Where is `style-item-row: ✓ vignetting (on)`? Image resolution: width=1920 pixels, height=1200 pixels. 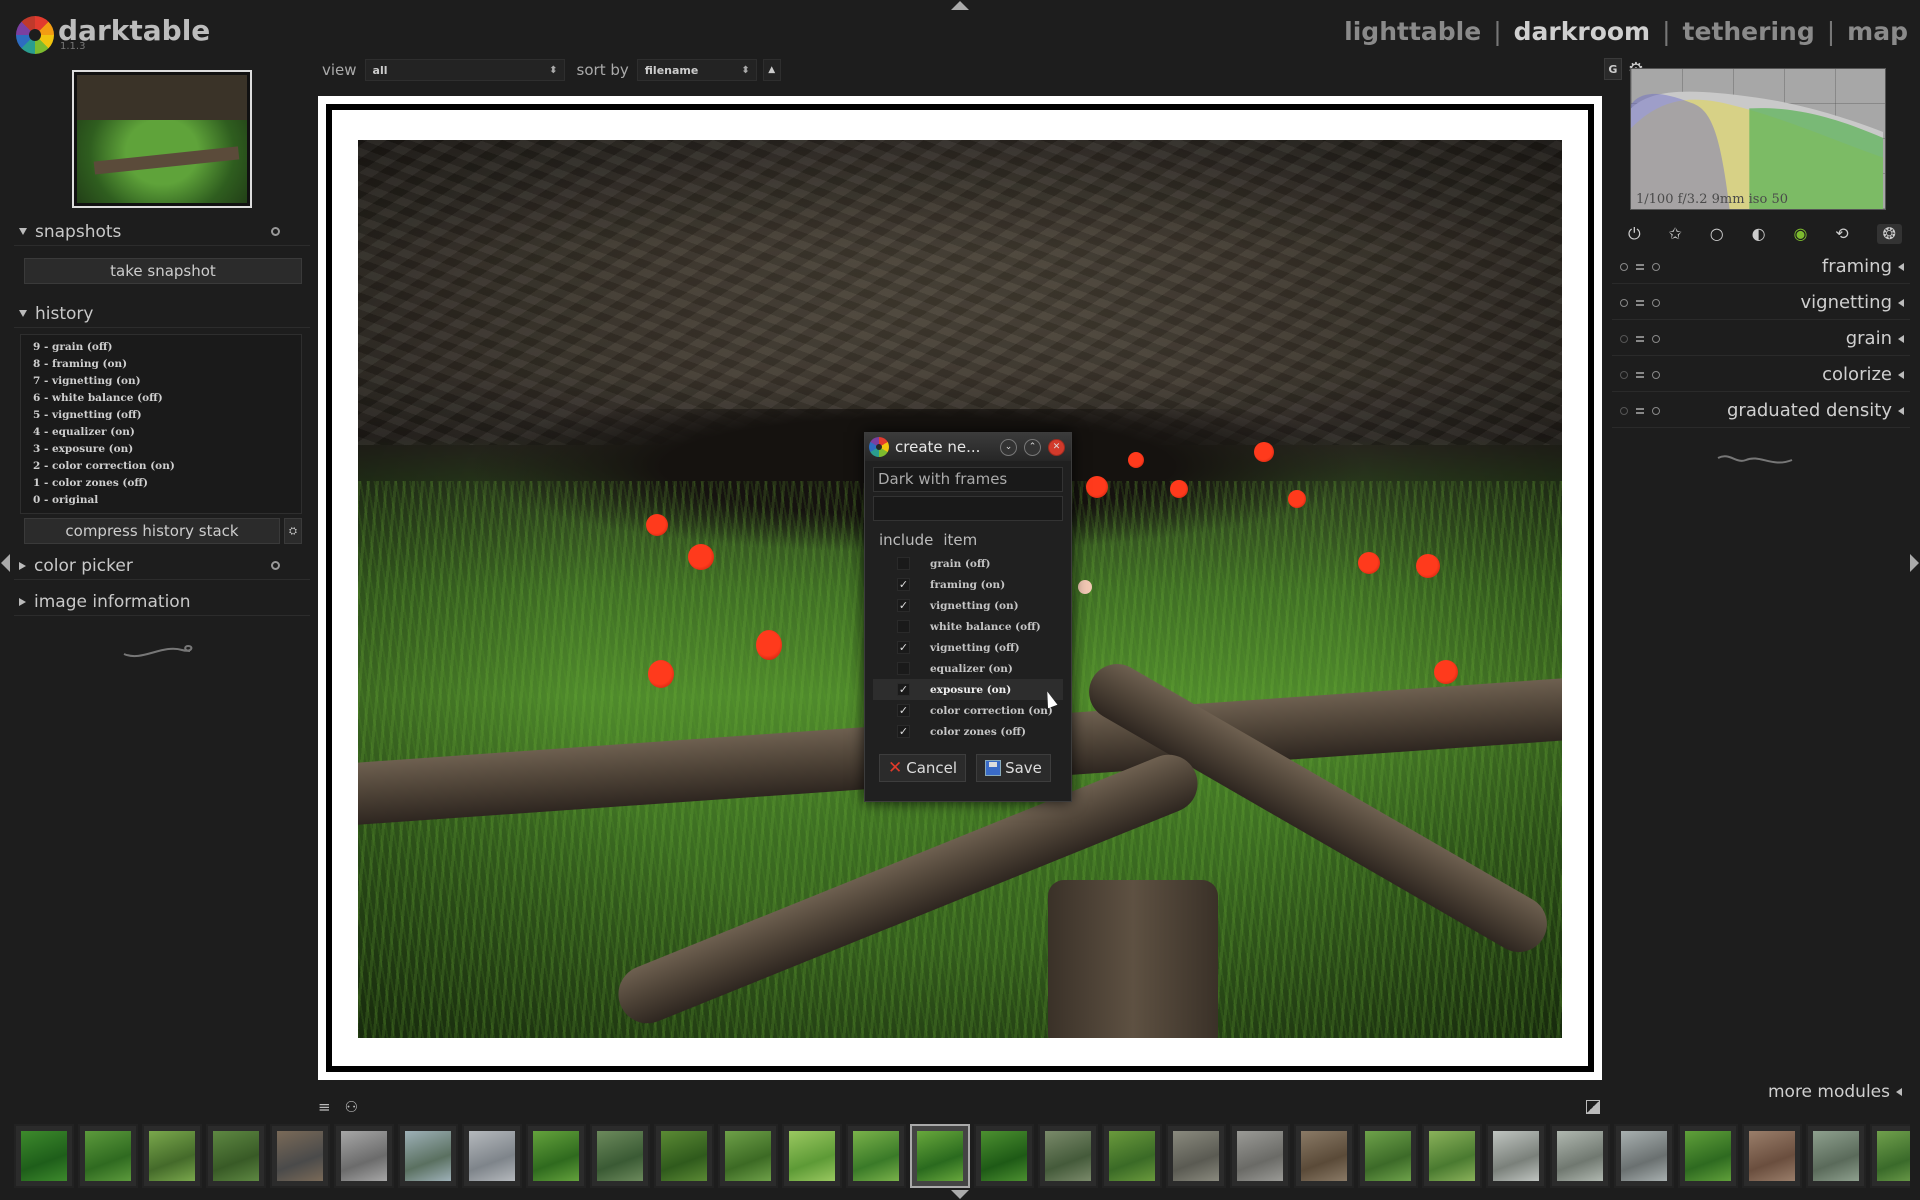
style-item-row: ✓ vignetting (on) is located at coordinates (968, 605).